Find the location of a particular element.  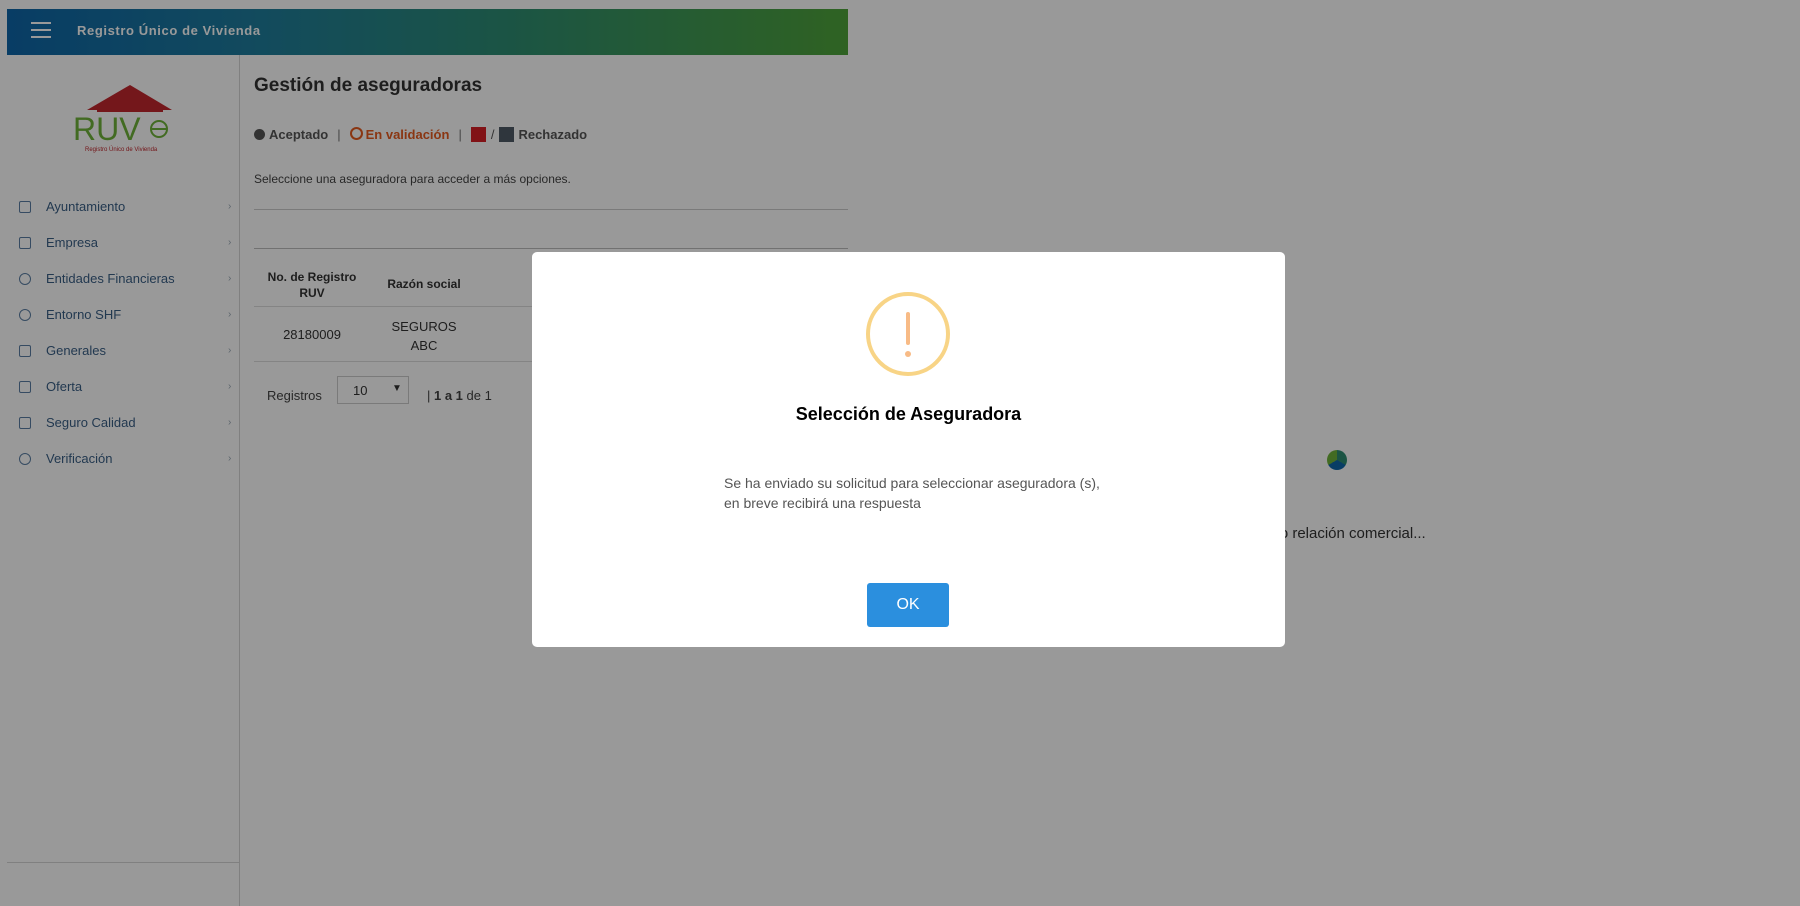

dialog-title: Selección de Aseguradora is located at coordinates (908, 414).